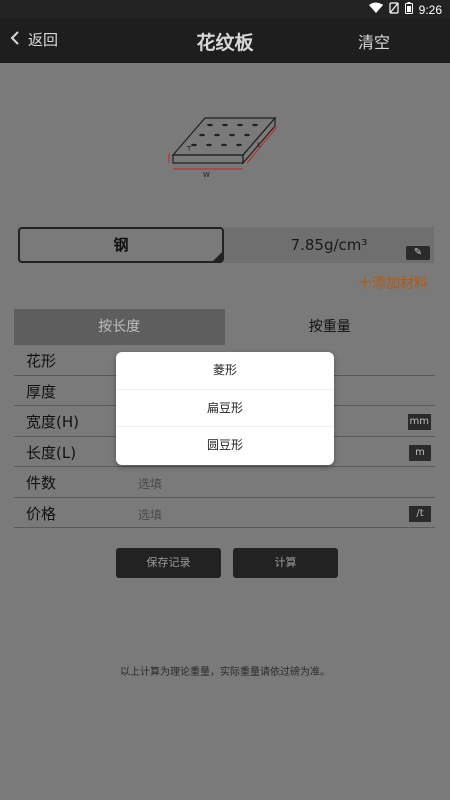  I want to click on width-label: W, so click(206, 175).